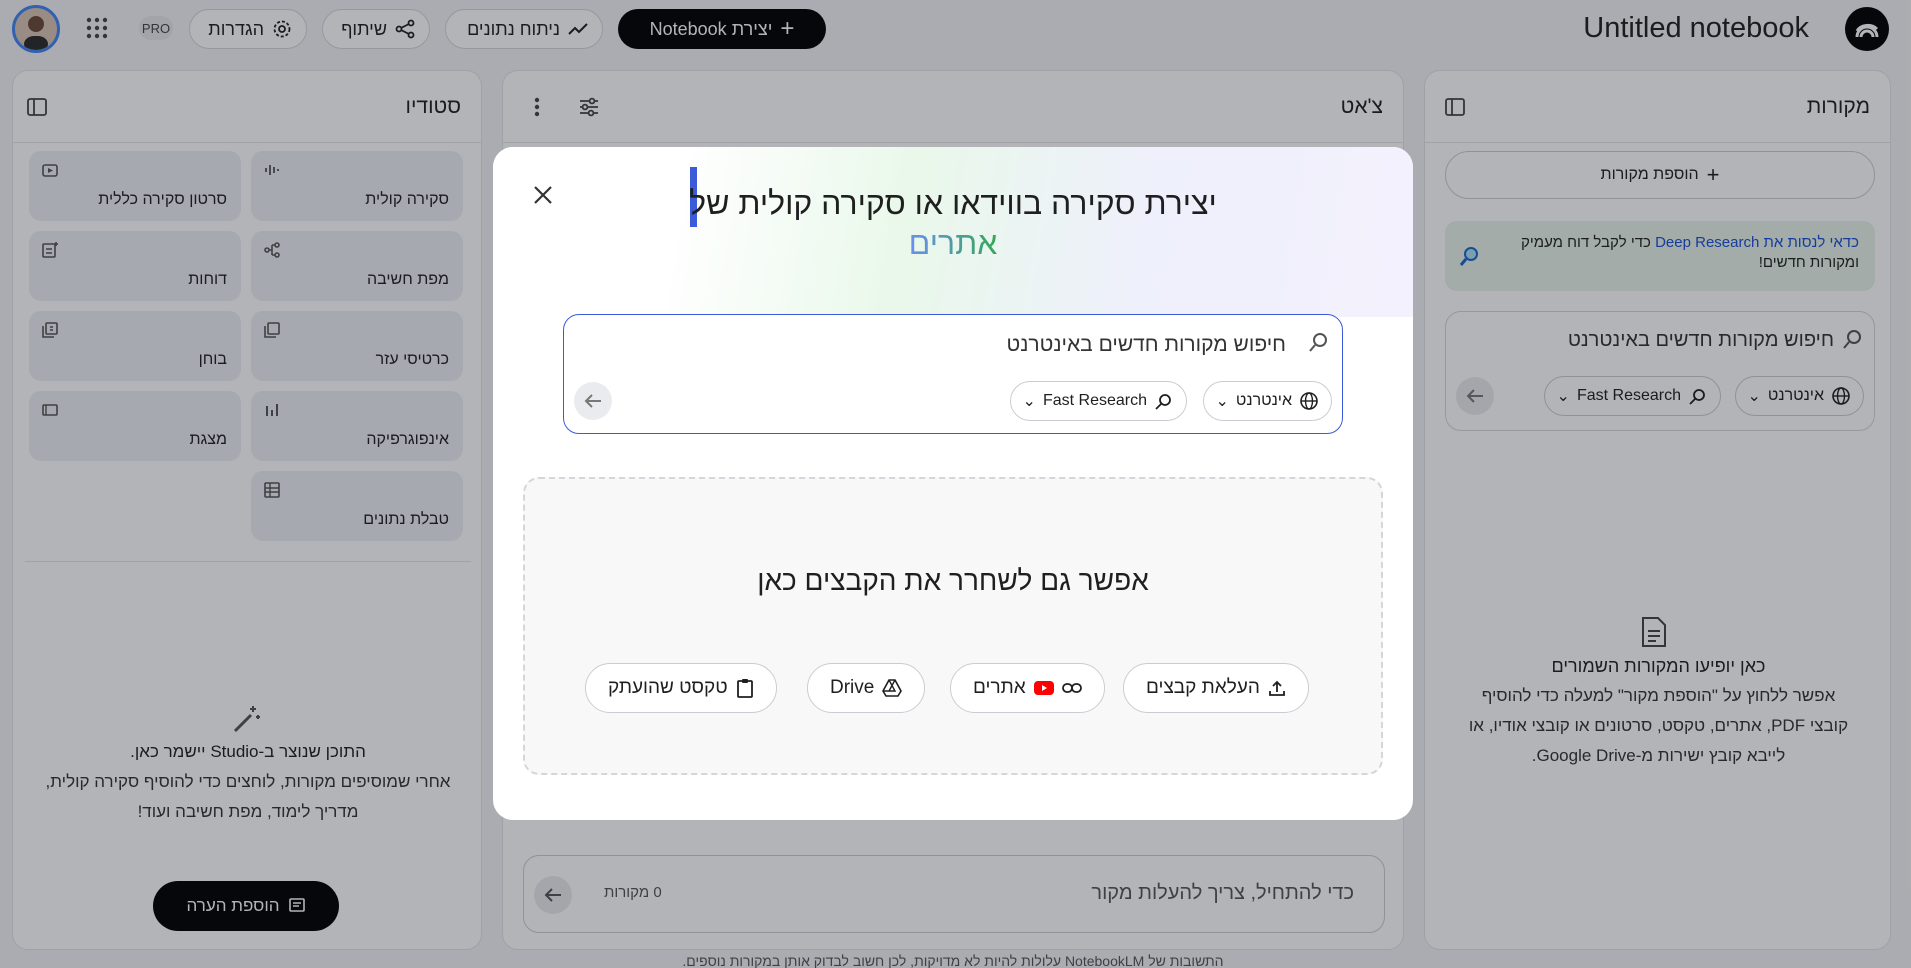 Image resolution: width=1911 pixels, height=968 pixels. I want to click on paste-text-label: טקסט שהועתק, so click(668, 687).